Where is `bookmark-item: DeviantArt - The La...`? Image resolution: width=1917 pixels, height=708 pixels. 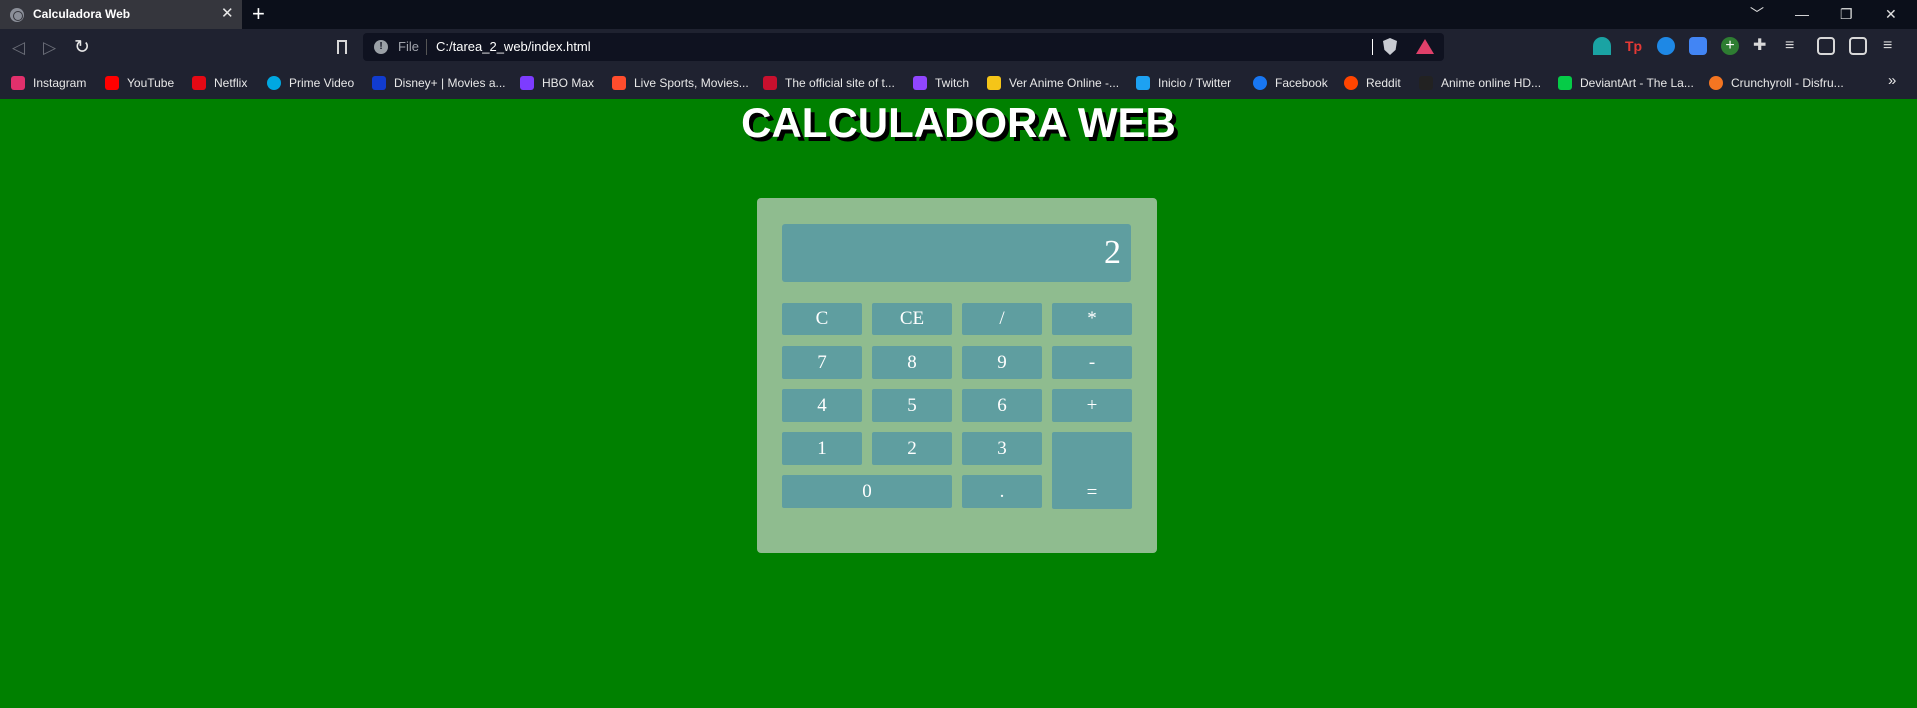
bookmark-item: DeviantArt - The La... is located at coordinates (1626, 82).